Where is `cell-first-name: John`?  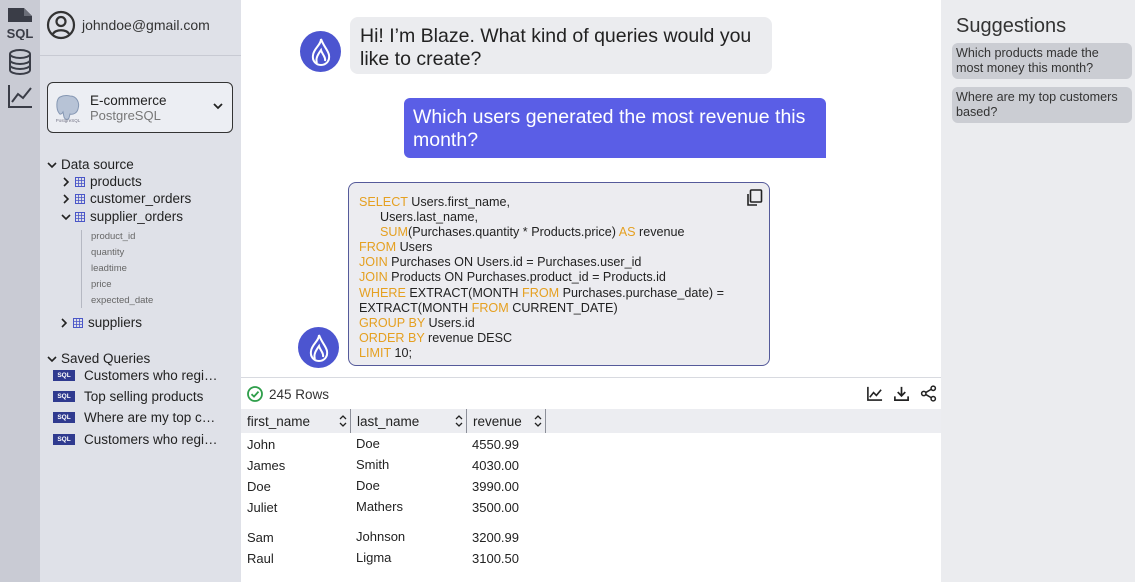
cell-first-name: John is located at coordinates (261, 444).